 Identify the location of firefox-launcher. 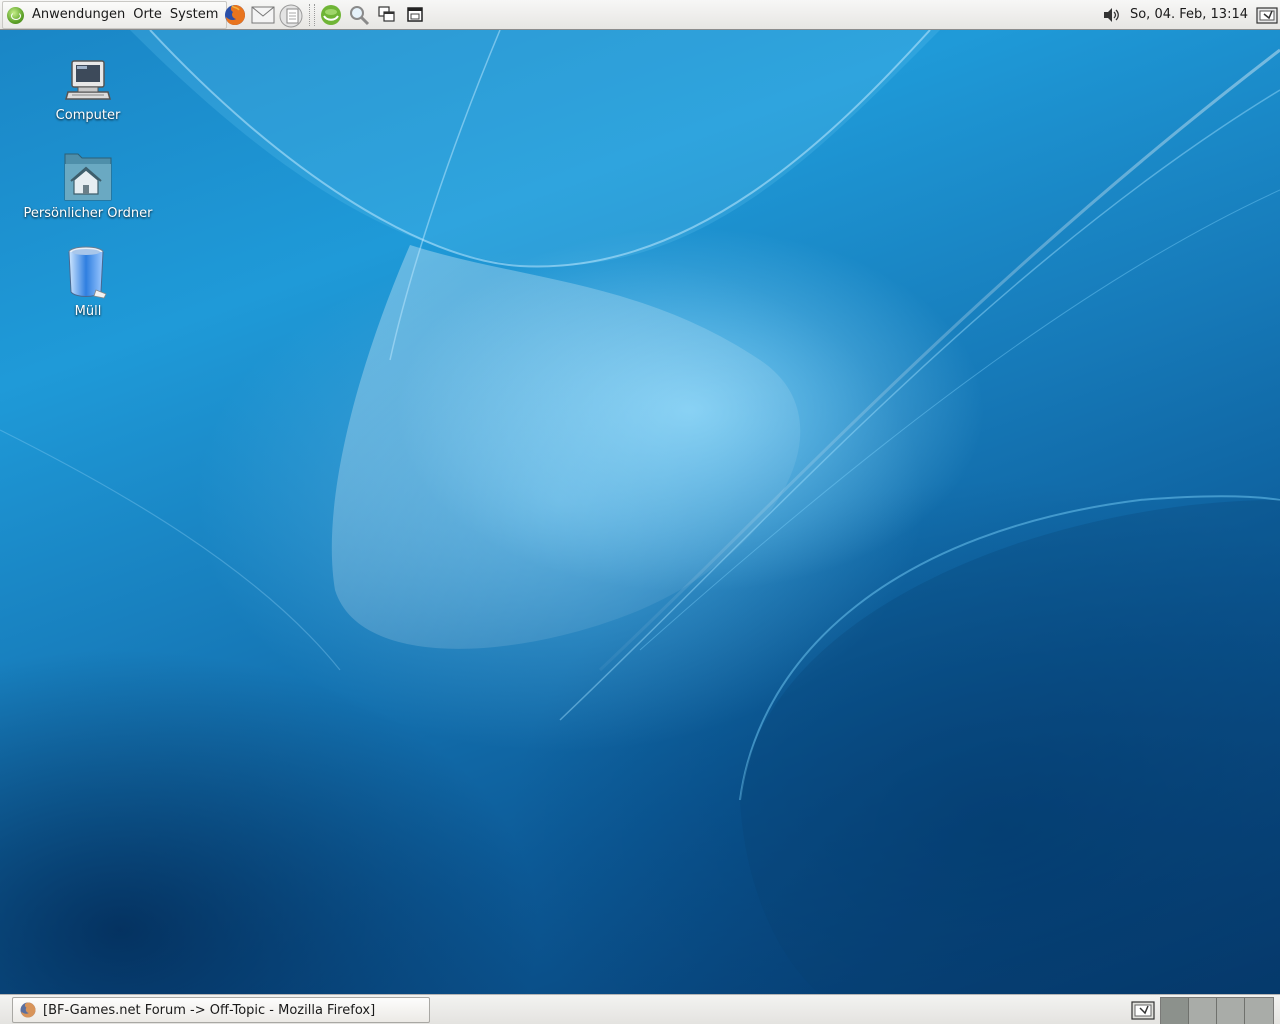
(235, 15).